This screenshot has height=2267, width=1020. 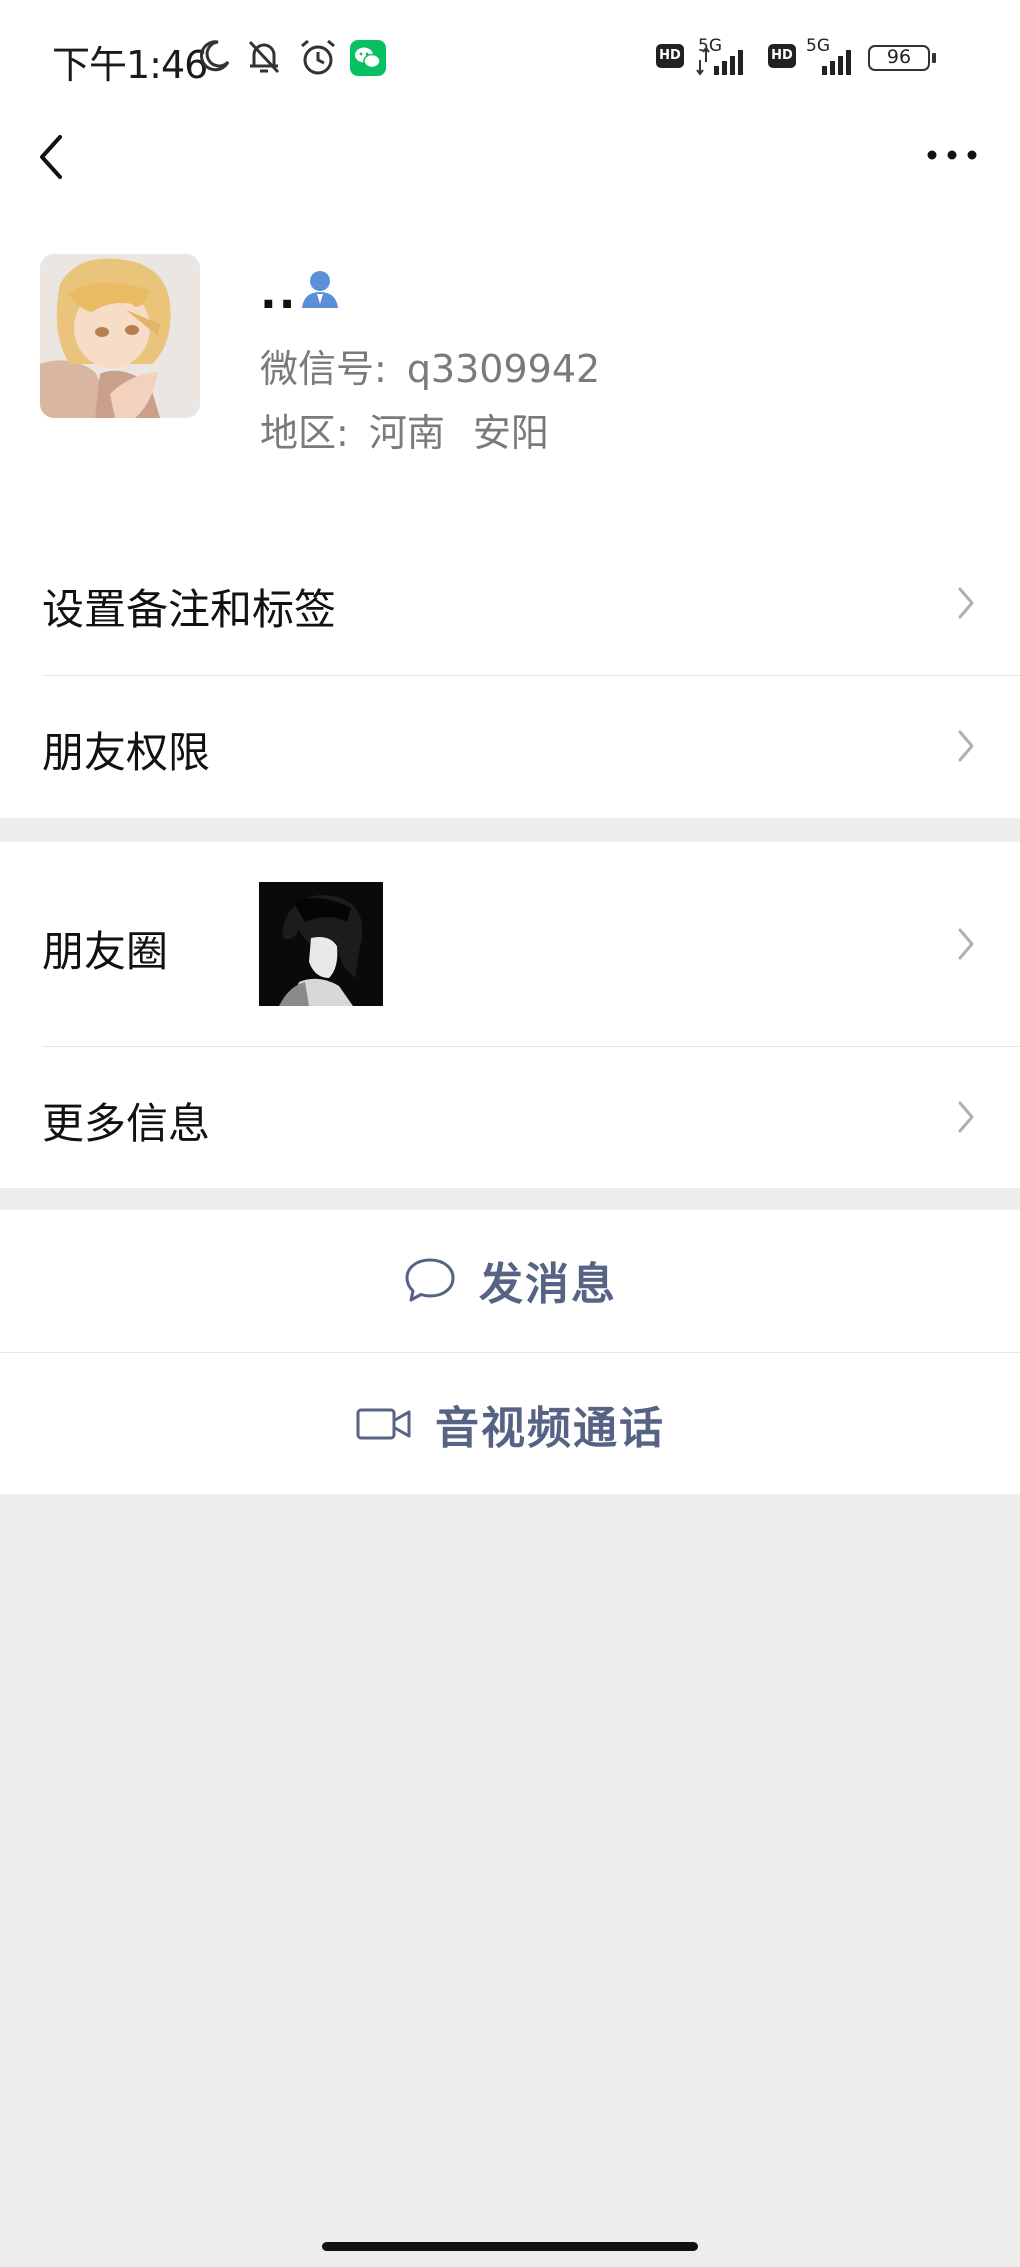 What do you see at coordinates (406, 433) in the screenshot?
I see `region-province: 河南` at bounding box center [406, 433].